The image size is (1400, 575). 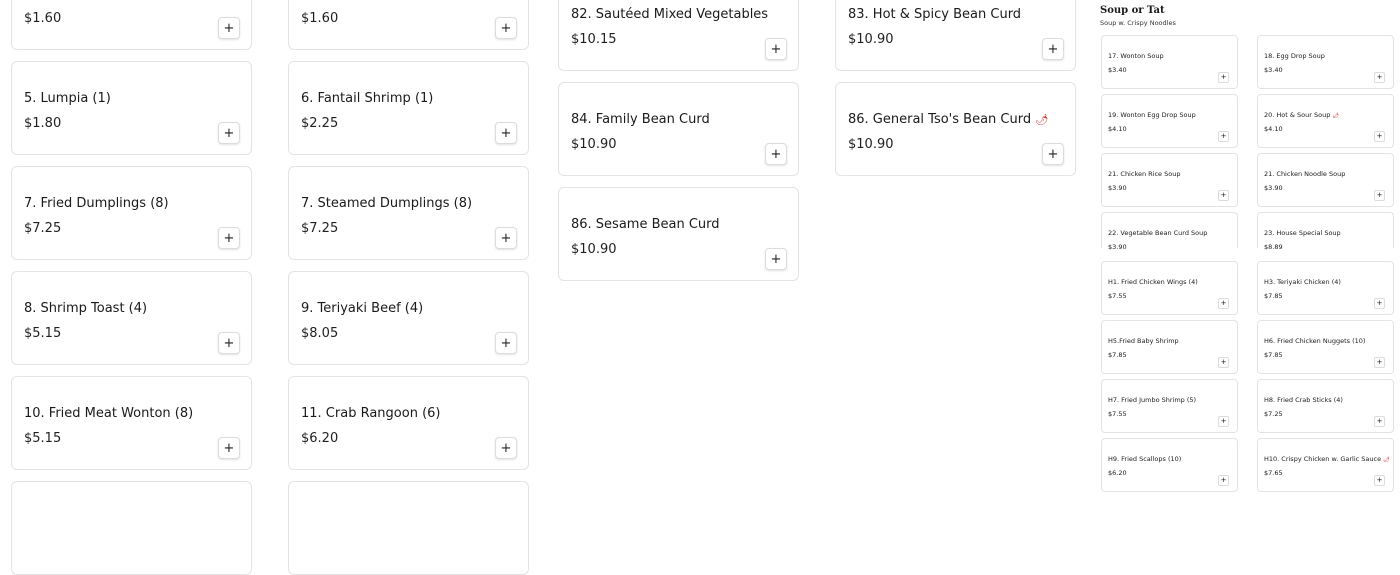 I want to click on menu-item-card: 8. Shrimp Toast (4) $5.15 +, so click(x=131, y=318).